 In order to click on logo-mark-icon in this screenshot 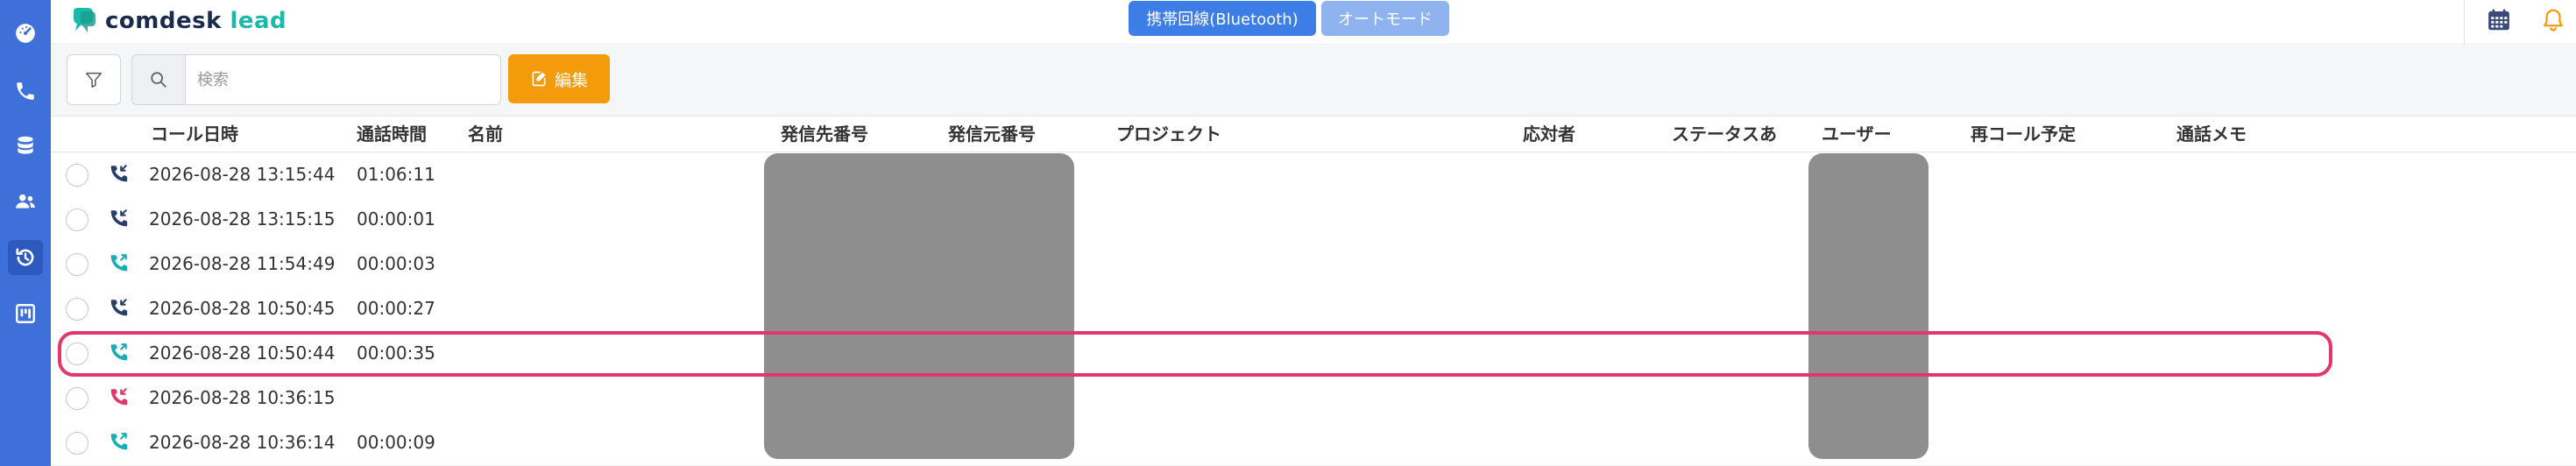, I will do `click(85, 20)`.